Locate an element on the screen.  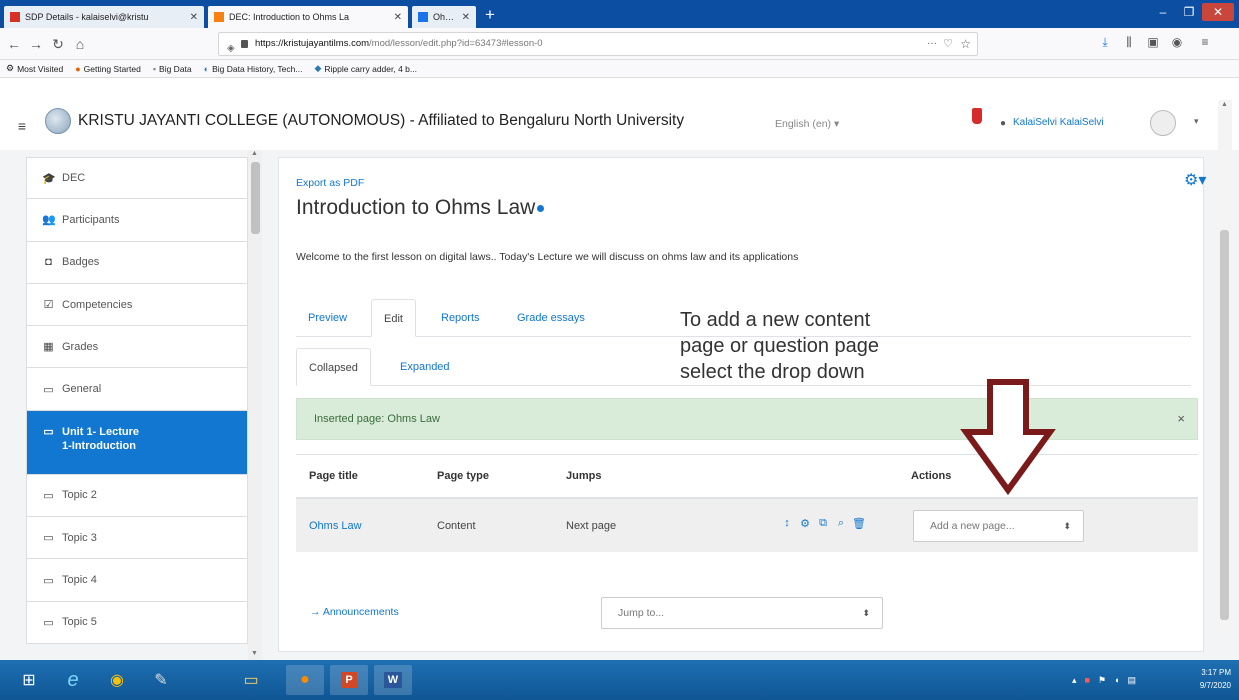
sidebar-item-label: Topic 5 is located at coordinates (79, 622).